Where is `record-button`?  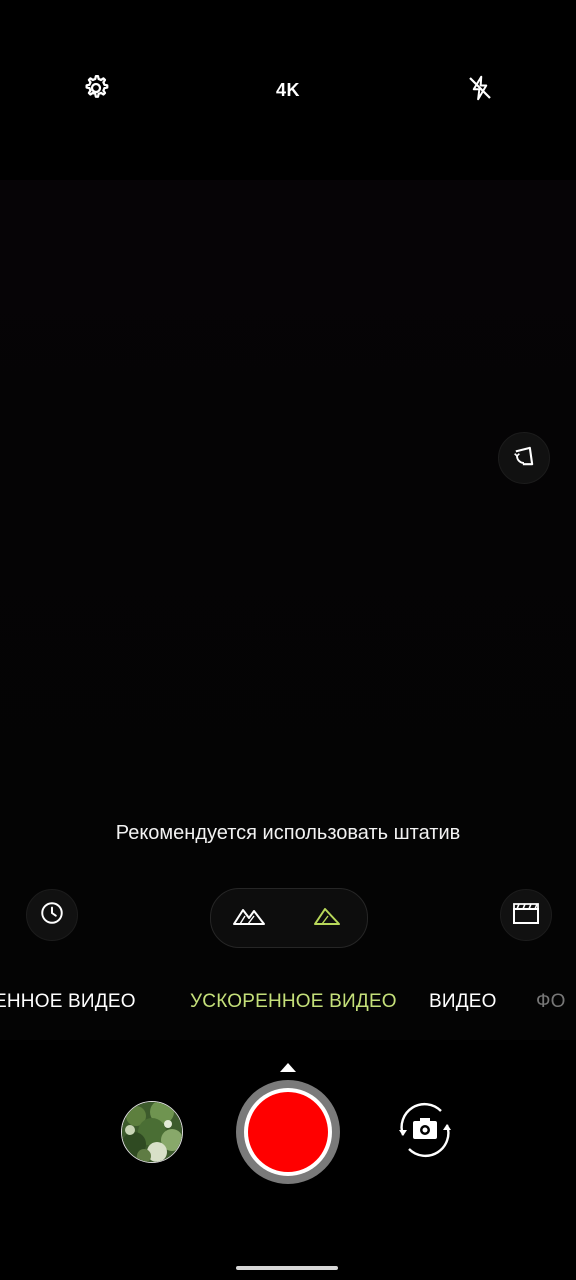
record-button is located at coordinates (288, 1132).